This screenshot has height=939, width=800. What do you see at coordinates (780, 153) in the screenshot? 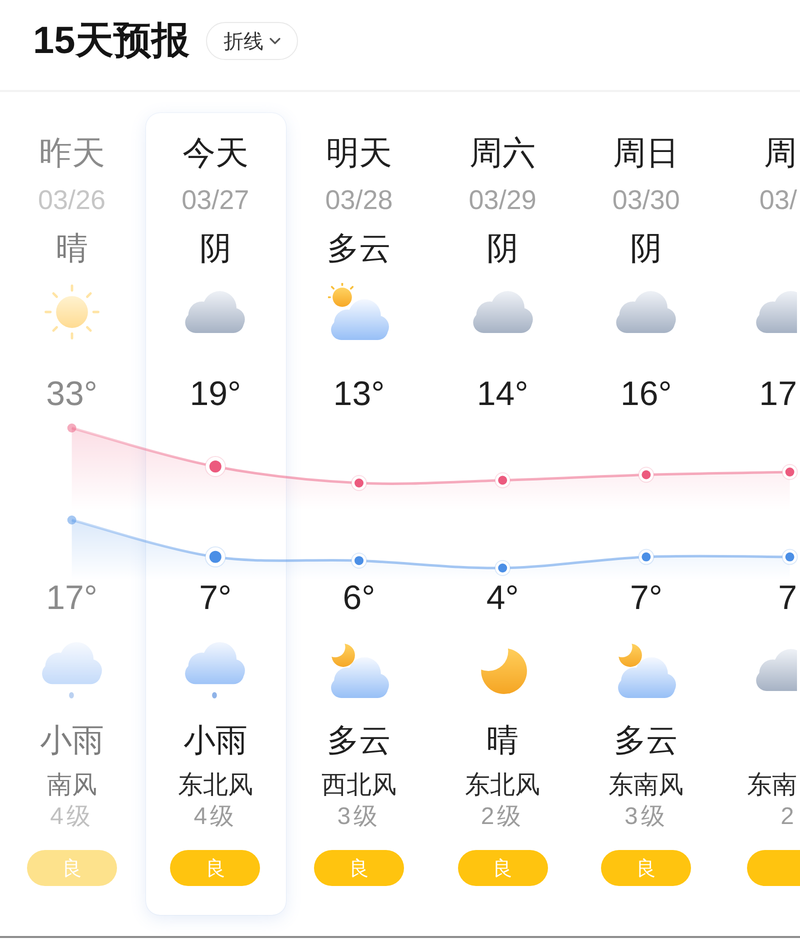
I see `day-label: 周` at bounding box center [780, 153].